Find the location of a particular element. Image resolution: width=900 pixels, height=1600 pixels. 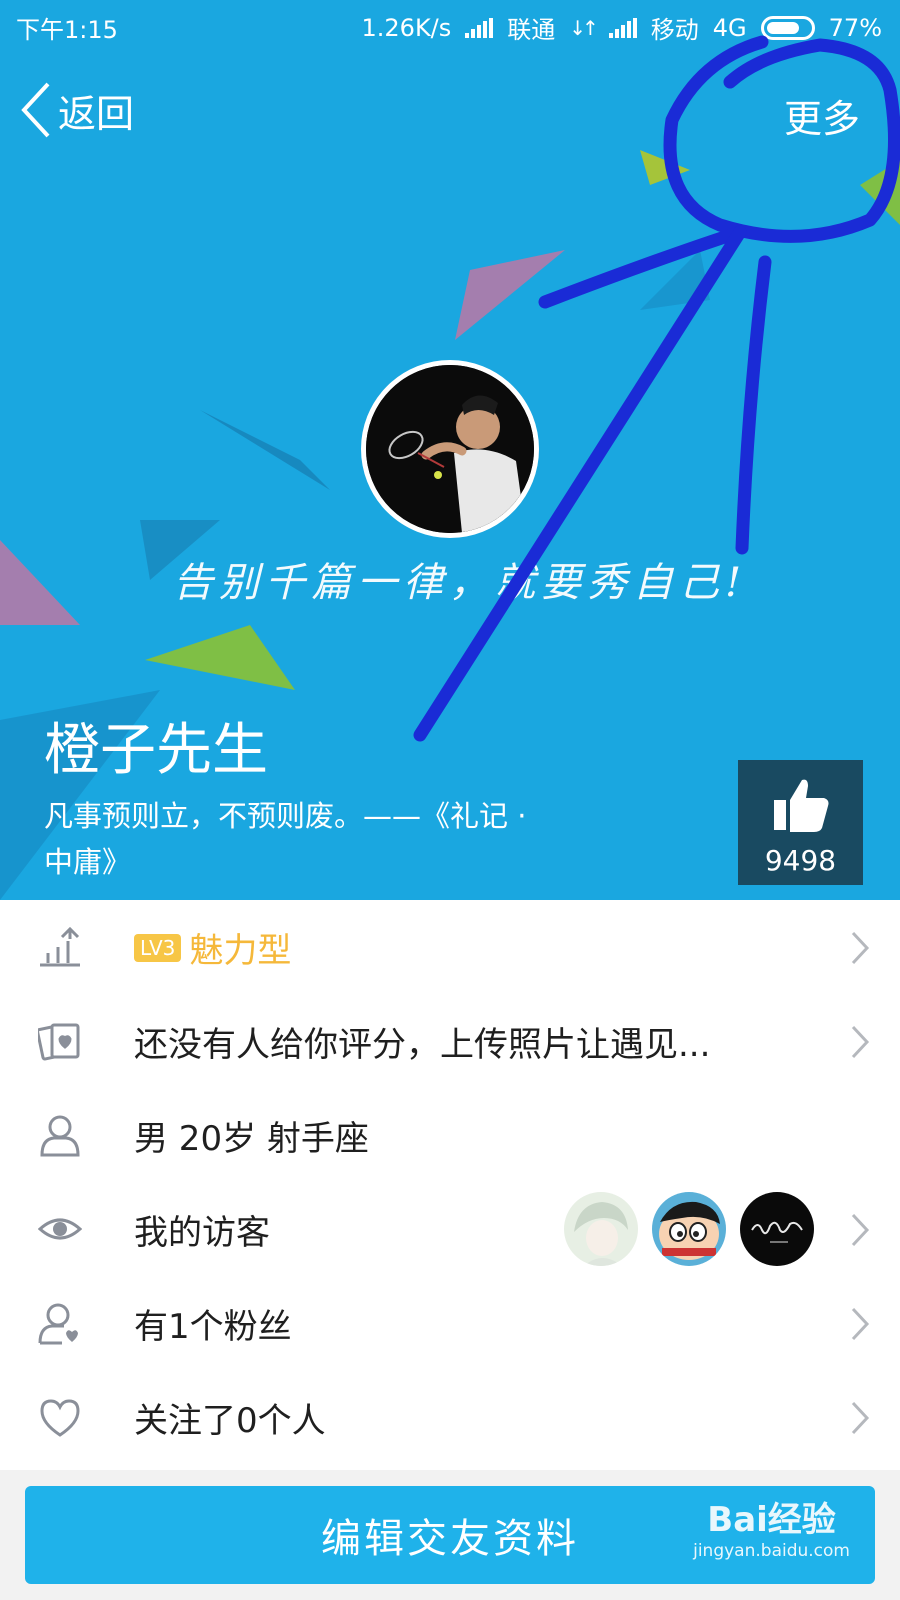

level-type: 魅力型 is located at coordinates (240, 950).